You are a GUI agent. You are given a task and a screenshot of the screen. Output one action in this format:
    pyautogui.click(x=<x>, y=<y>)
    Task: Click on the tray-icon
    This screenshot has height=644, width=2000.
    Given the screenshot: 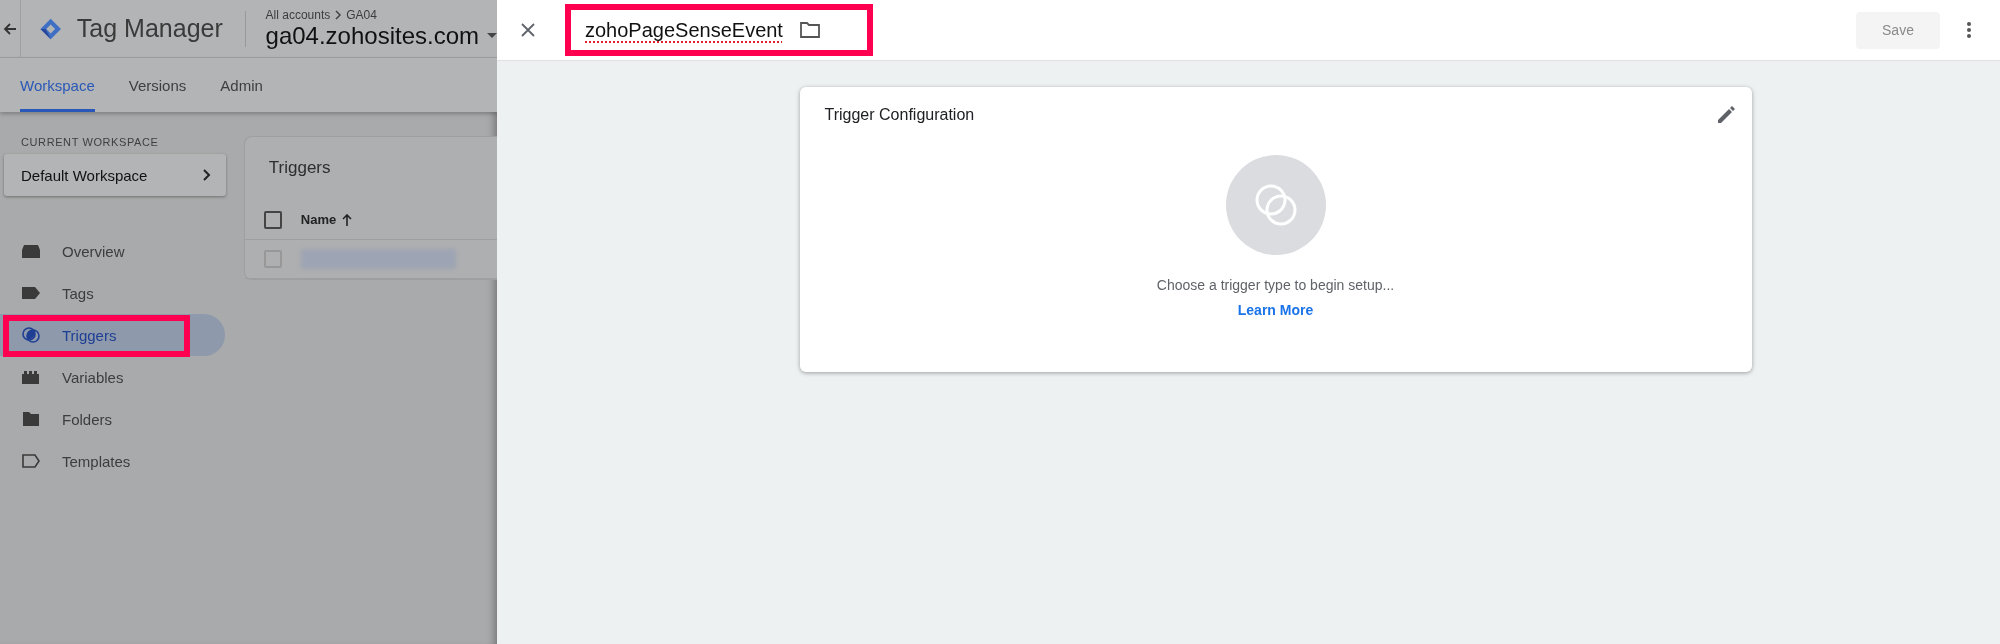 What is the action you would take?
    pyautogui.click(x=31, y=251)
    